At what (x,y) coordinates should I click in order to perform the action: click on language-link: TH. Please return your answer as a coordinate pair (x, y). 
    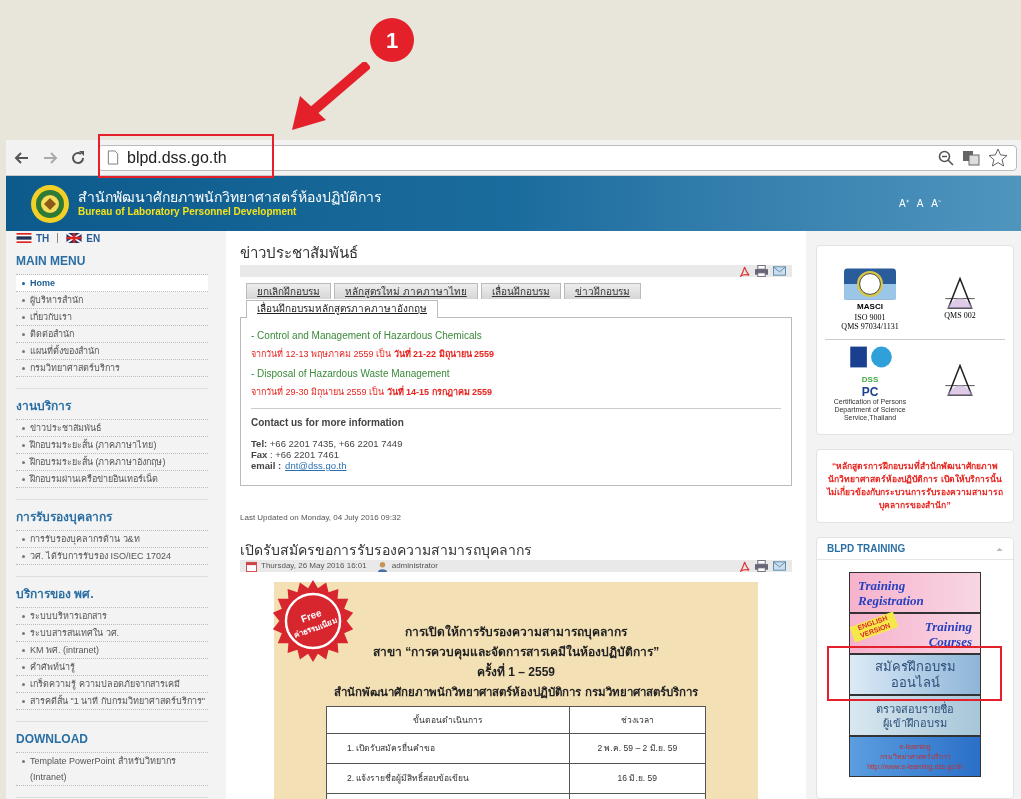
    Looking at the image, I should click on (43, 238).